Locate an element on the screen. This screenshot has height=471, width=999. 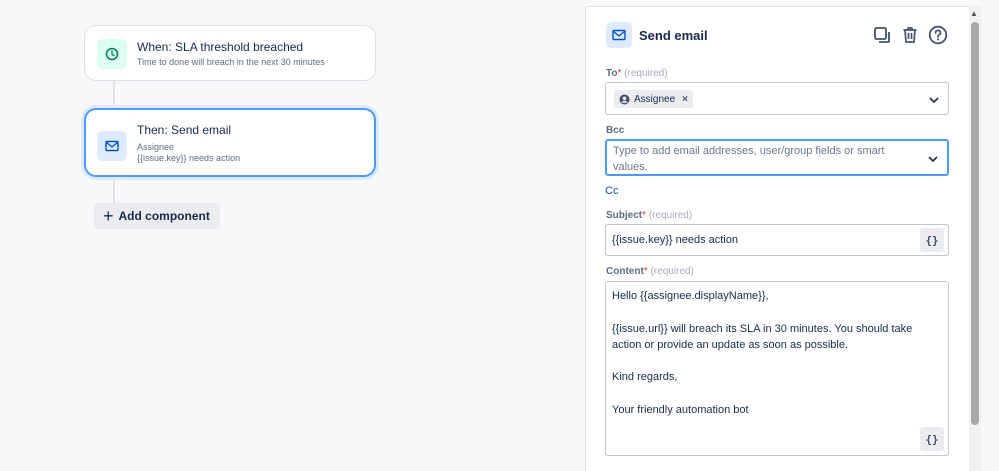
to-field: Assignee × is located at coordinates (777, 98).